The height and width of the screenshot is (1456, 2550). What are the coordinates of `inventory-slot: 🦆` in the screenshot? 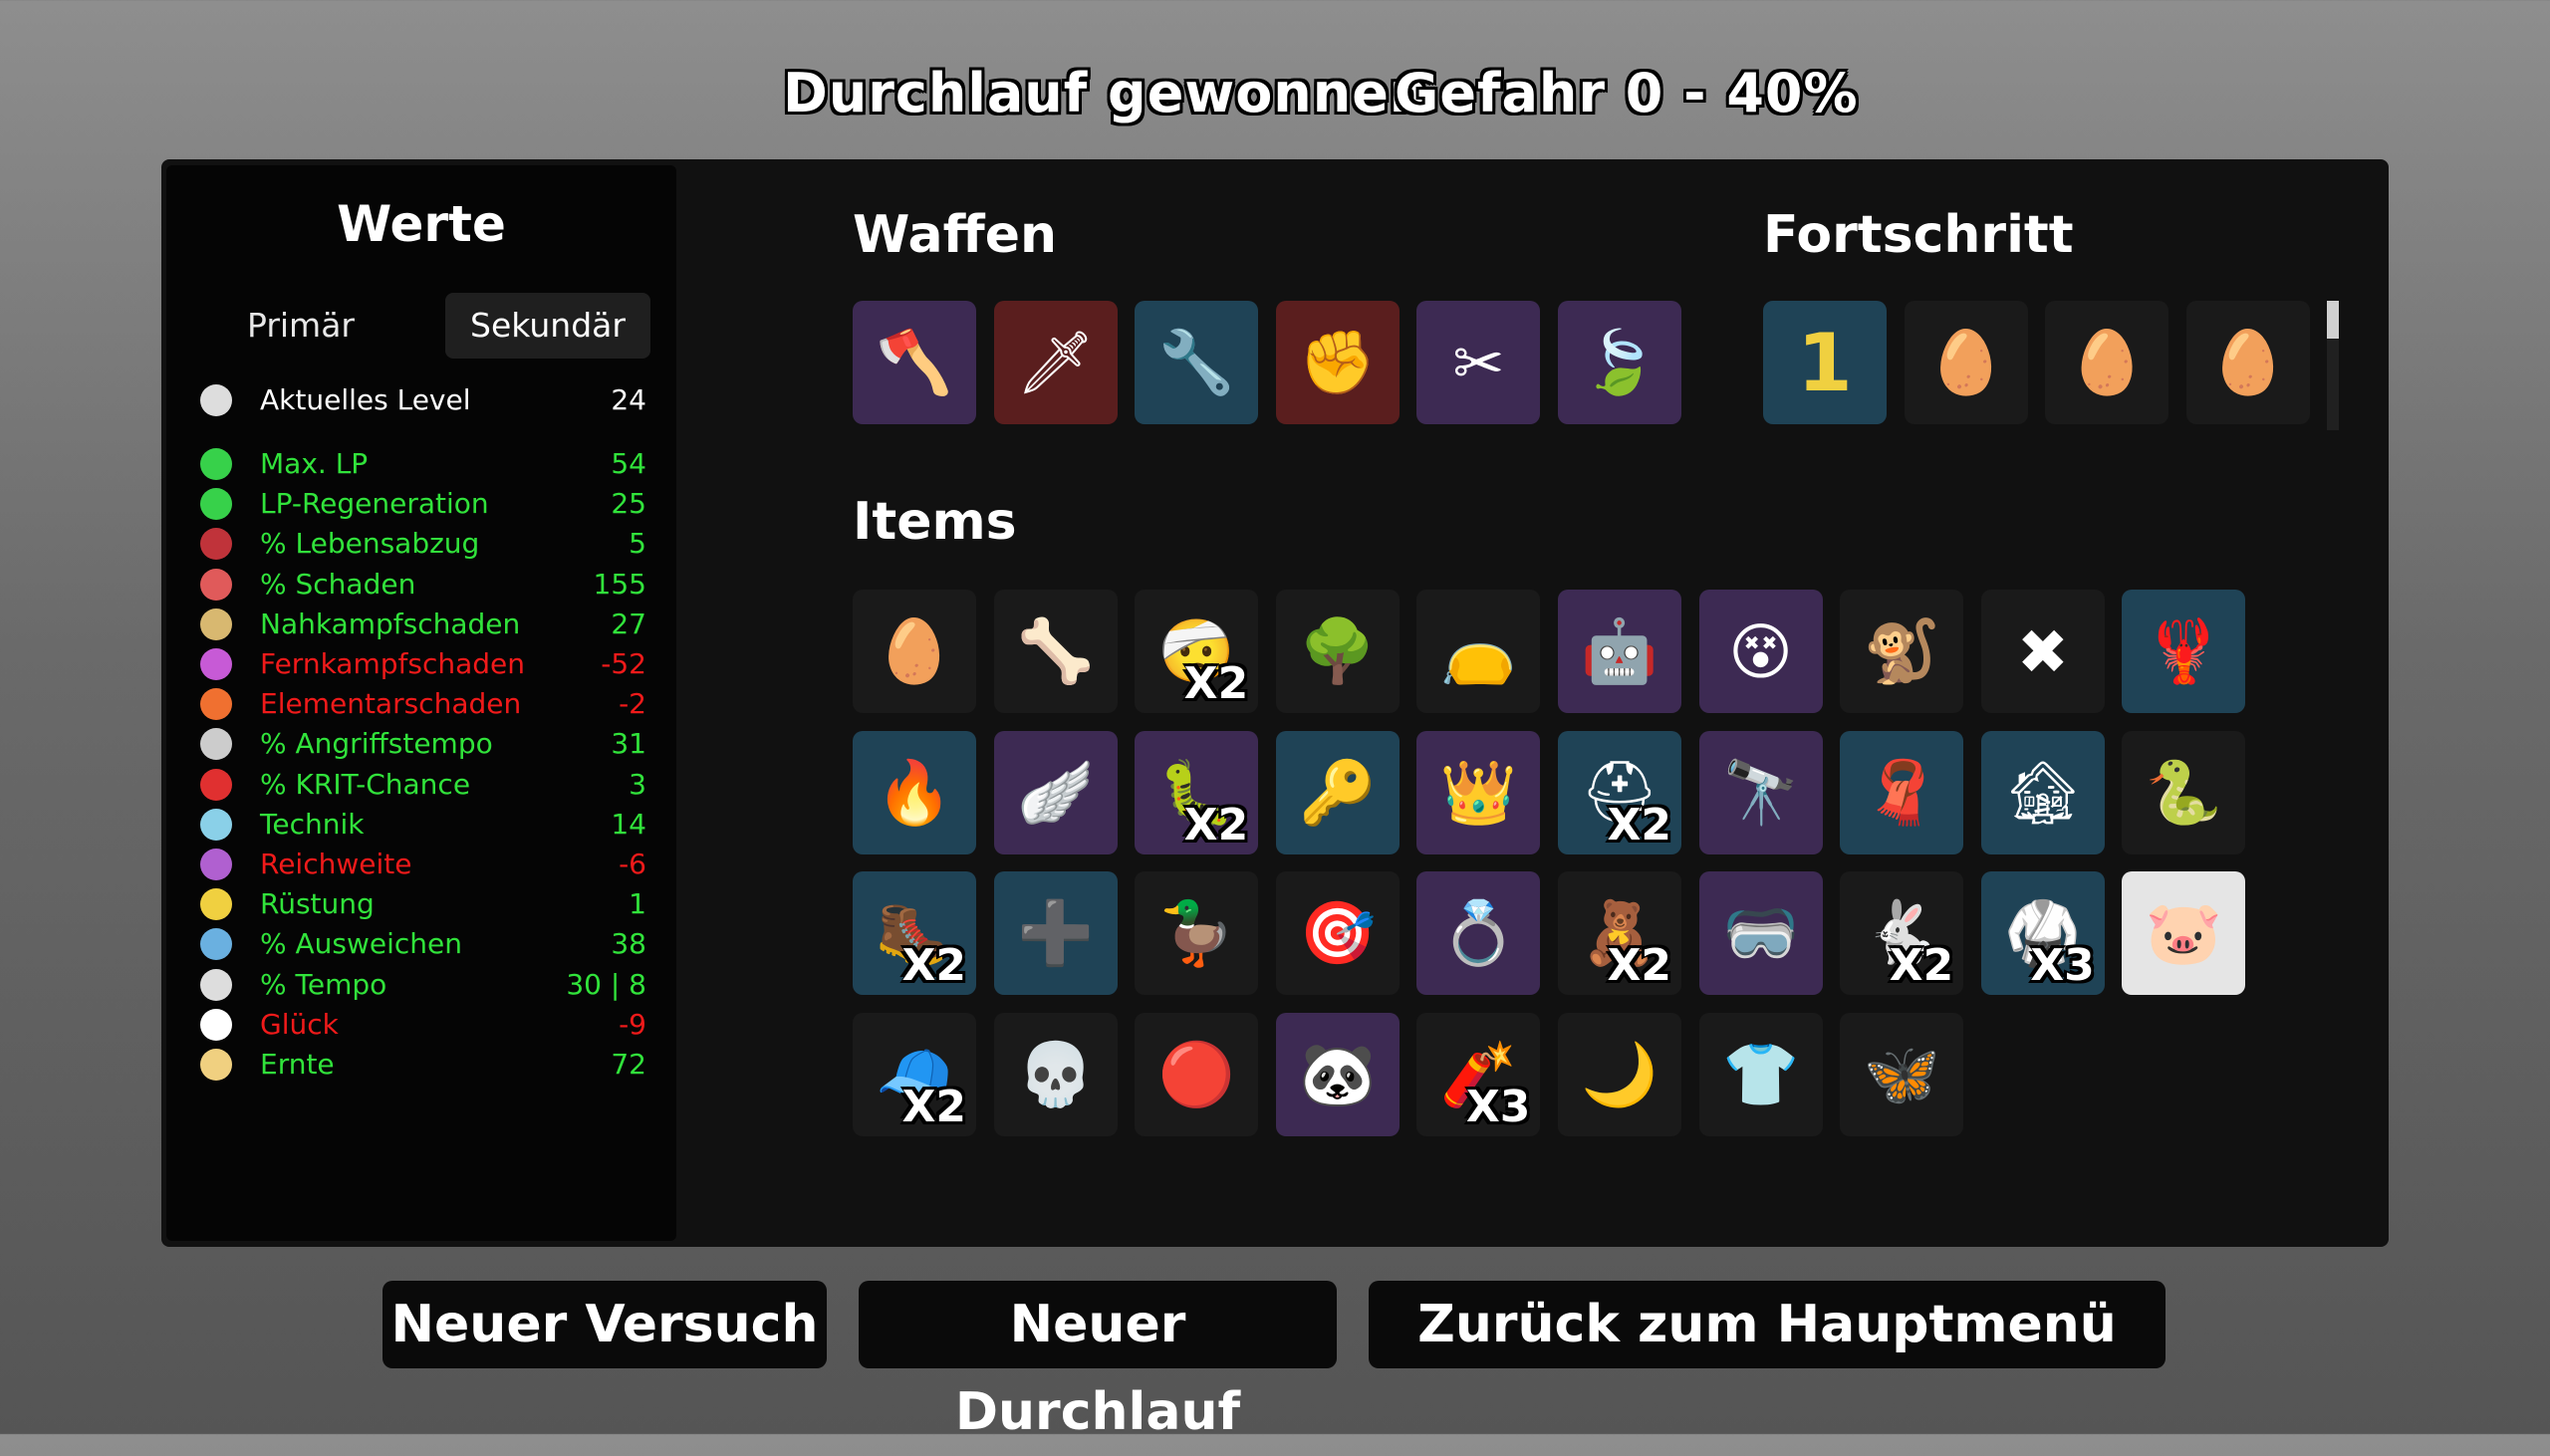 It's located at (1197, 933).